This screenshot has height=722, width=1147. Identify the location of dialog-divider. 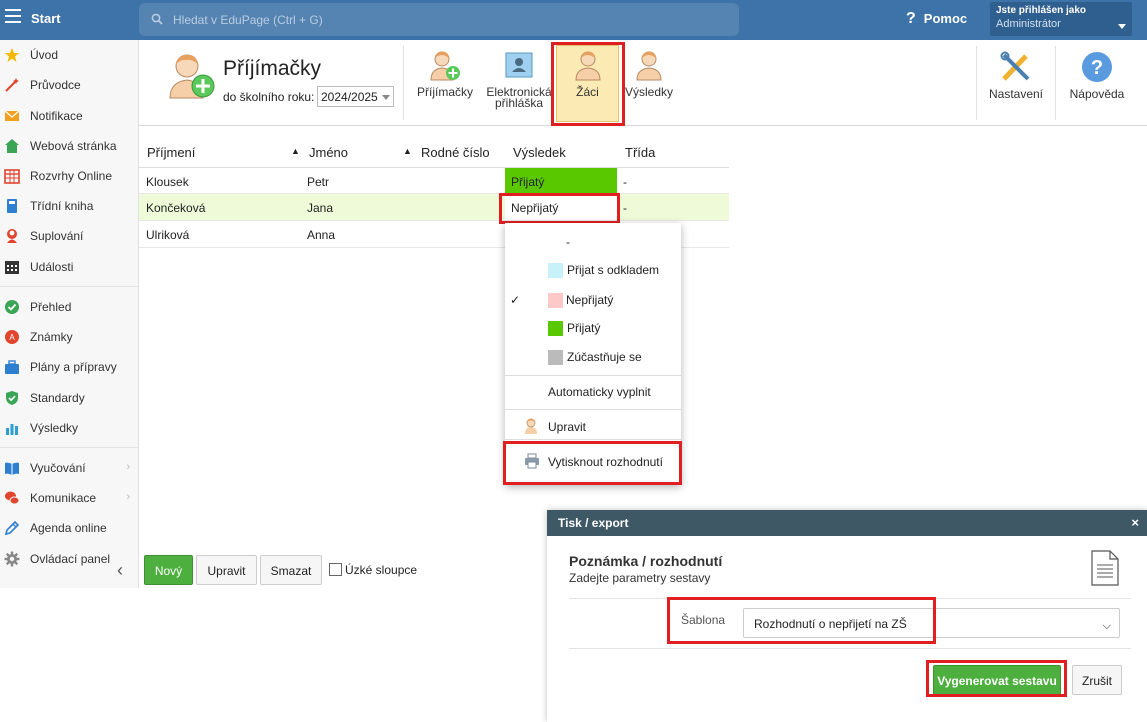
(850, 648).